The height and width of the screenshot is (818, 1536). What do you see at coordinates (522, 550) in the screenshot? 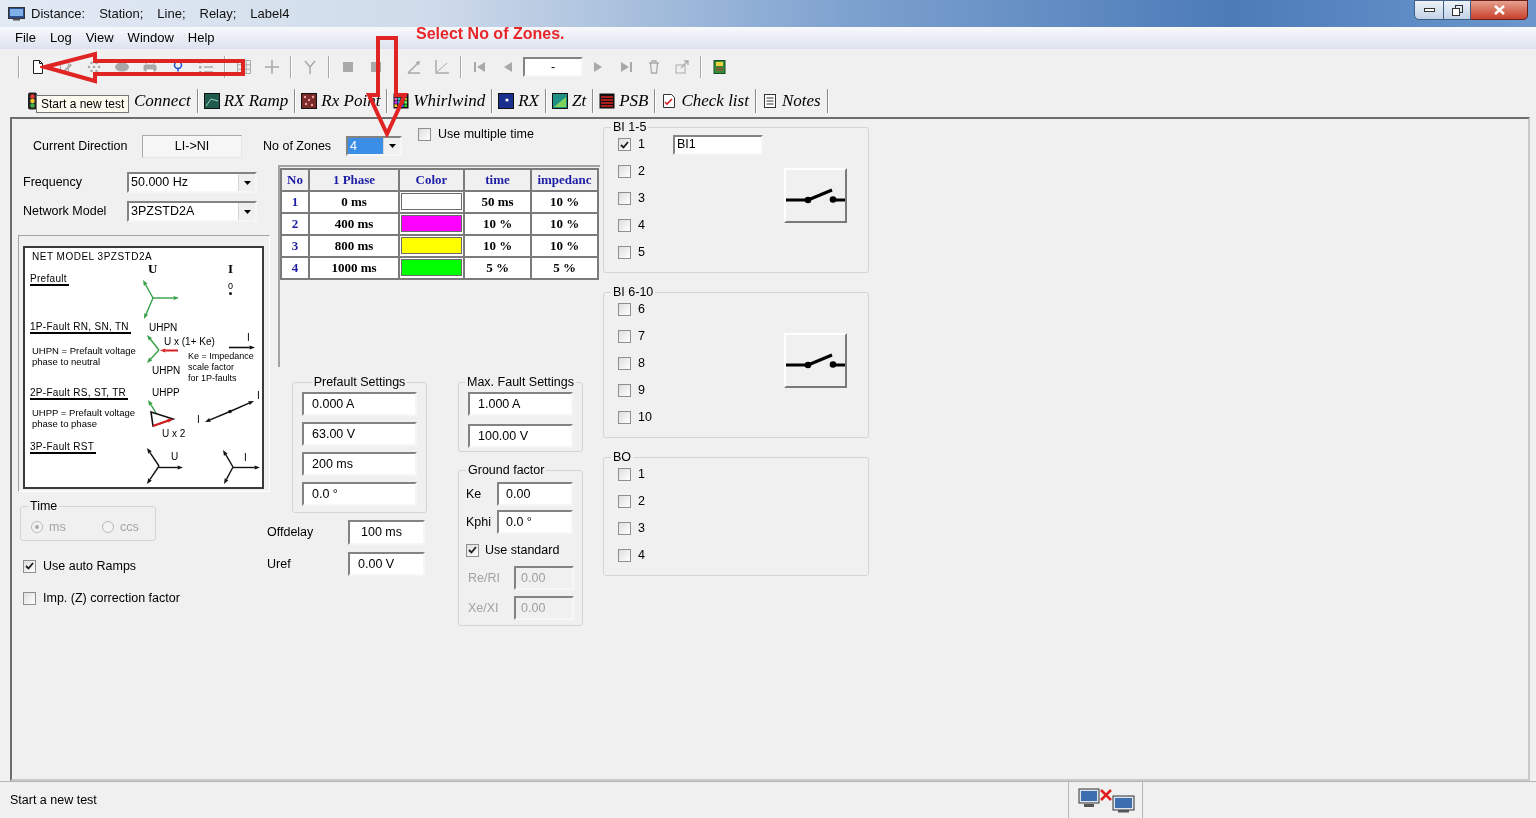
I see `checkbox-label: Use standard` at bounding box center [522, 550].